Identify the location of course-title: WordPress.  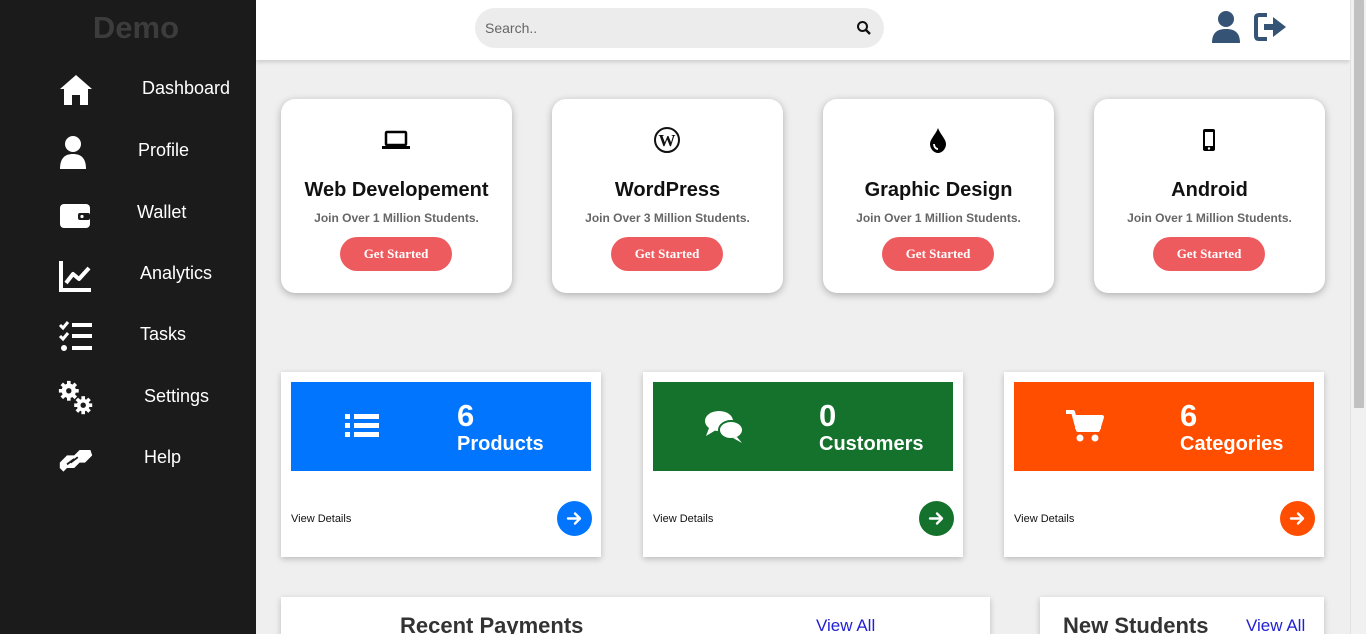
(667, 190).